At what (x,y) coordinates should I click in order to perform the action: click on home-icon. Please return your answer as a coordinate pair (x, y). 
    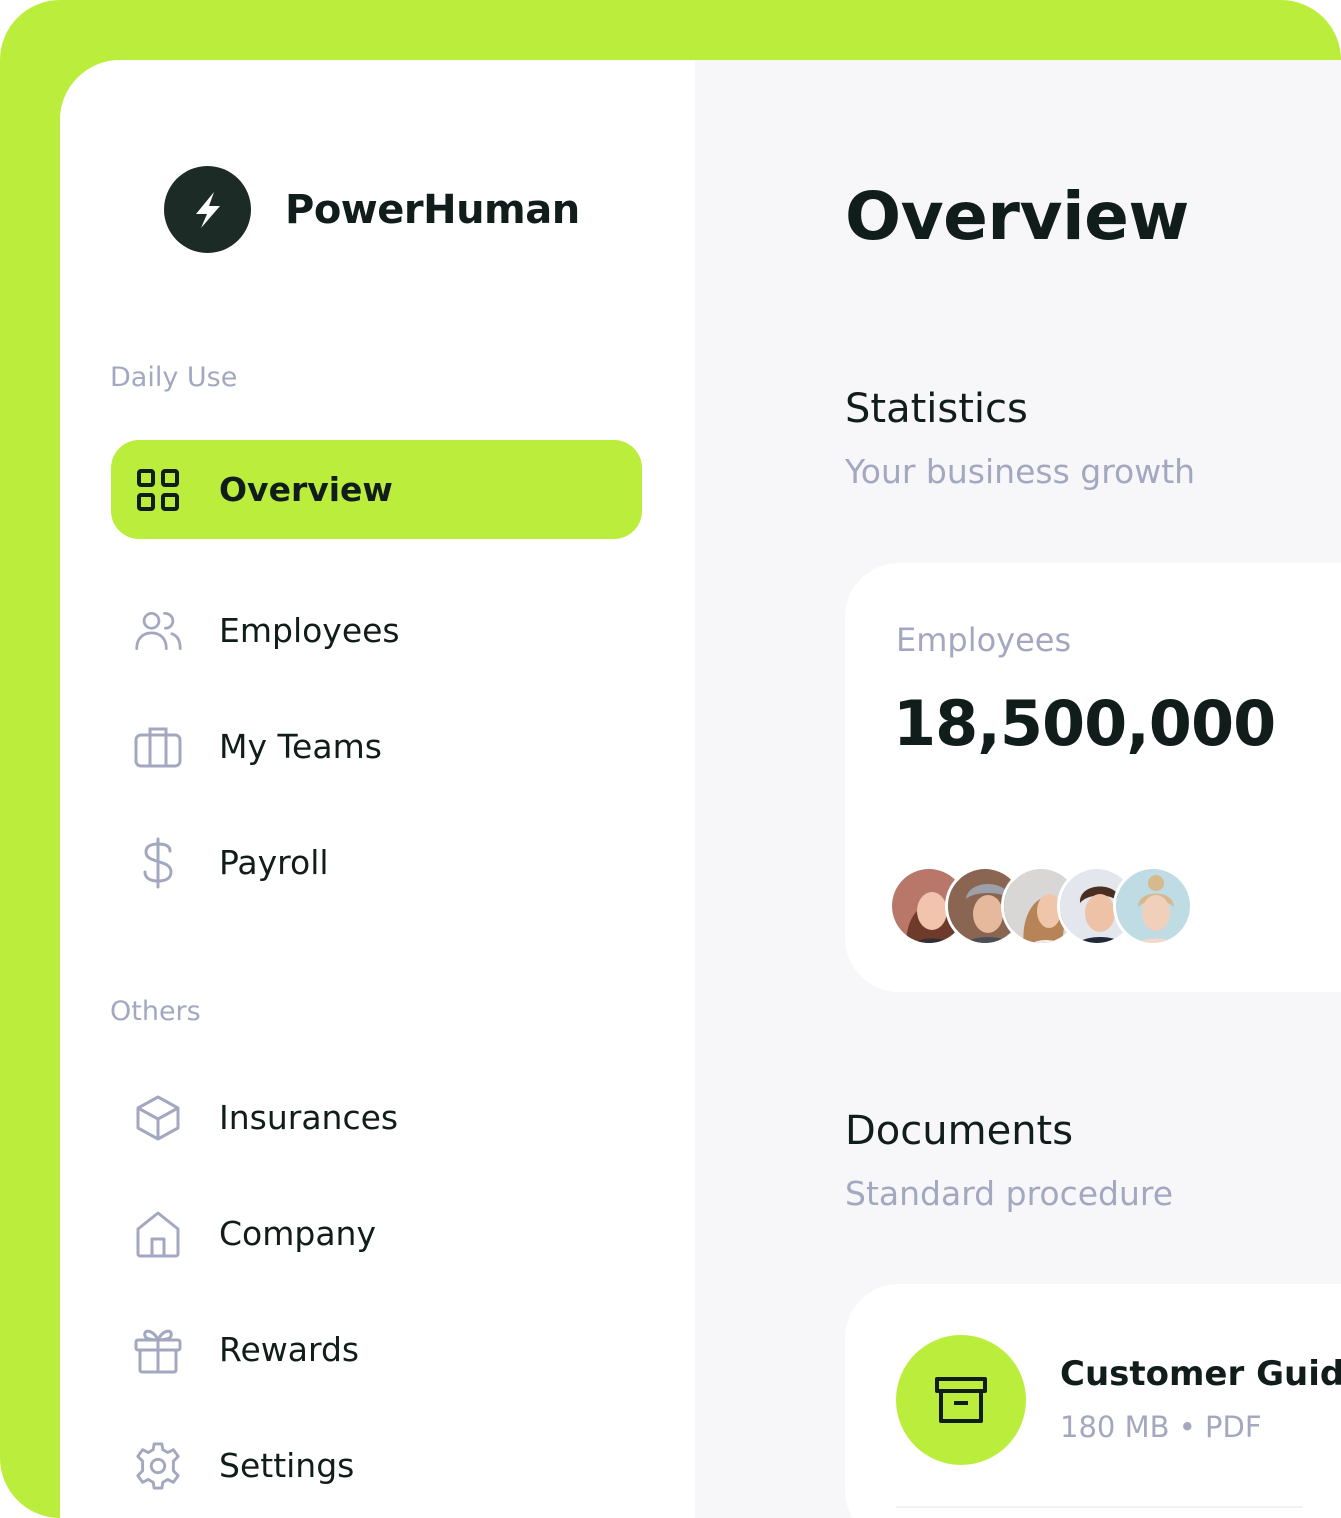
    Looking at the image, I should click on (158, 1234).